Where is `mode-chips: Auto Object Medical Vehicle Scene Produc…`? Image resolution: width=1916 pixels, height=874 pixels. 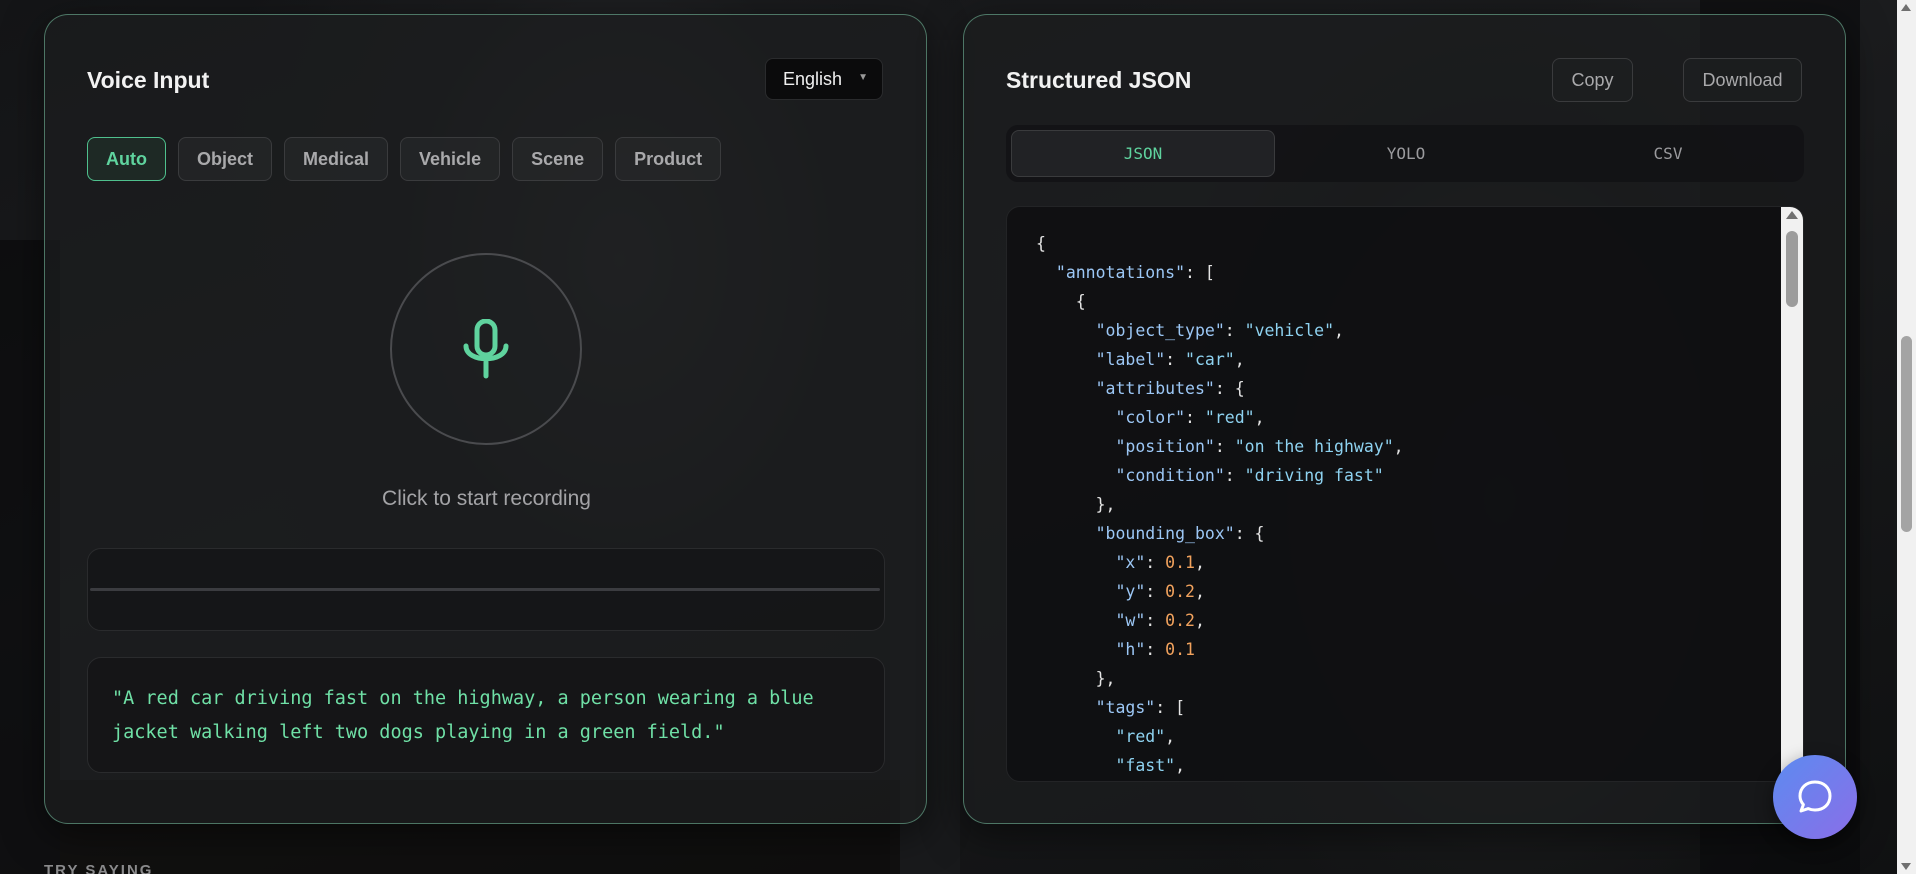
mode-chips: Auto Object Medical Vehicle Scene Produc… is located at coordinates (404, 159).